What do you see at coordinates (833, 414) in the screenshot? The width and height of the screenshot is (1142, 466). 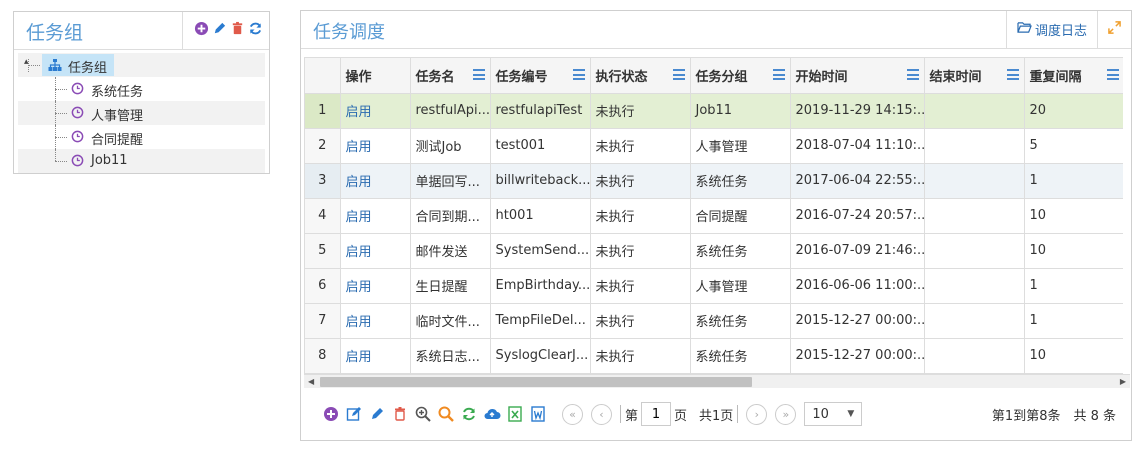 I see `page-size-select: 10 ▼` at bounding box center [833, 414].